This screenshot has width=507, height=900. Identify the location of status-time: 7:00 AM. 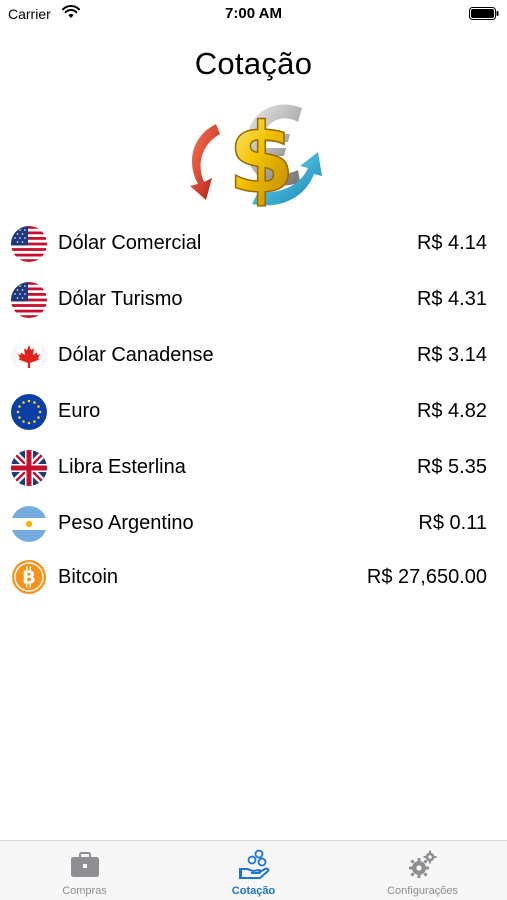
(253, 13).